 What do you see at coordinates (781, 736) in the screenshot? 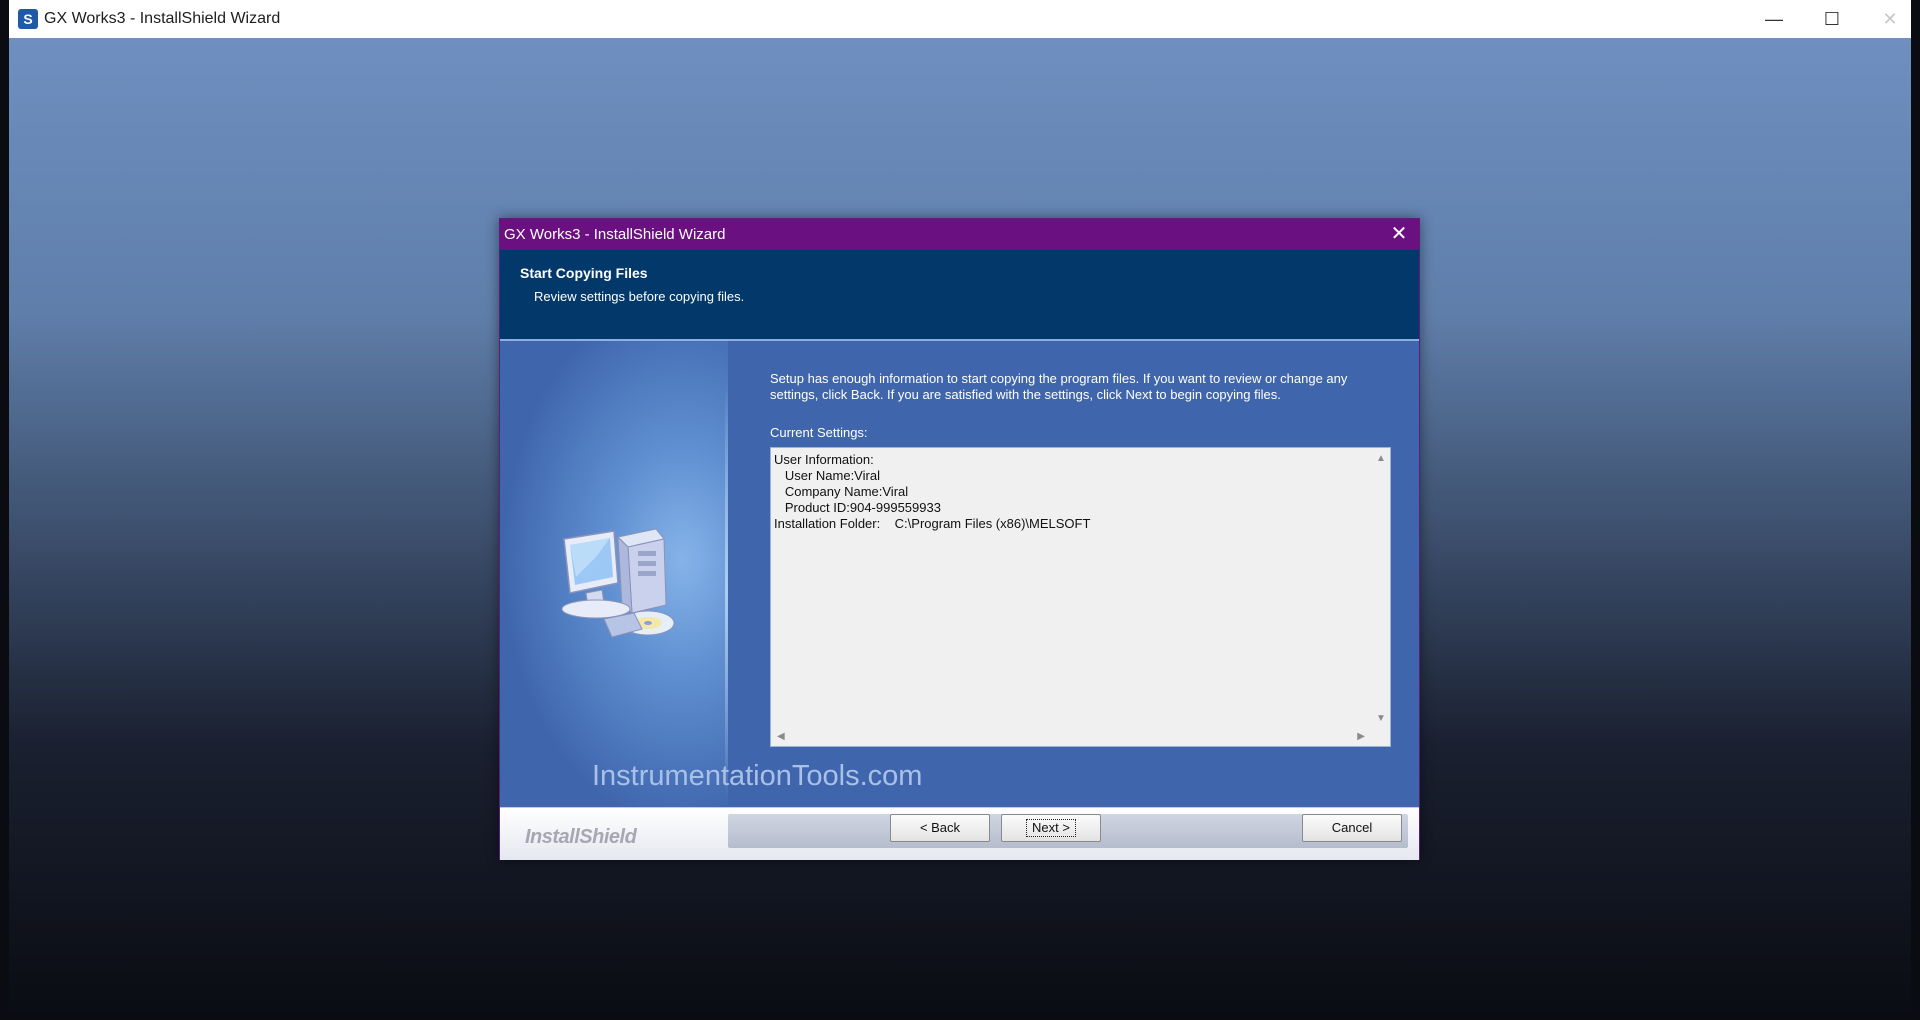
I see `scroll-left-icon: ◀` at bounding box center [781, 736].